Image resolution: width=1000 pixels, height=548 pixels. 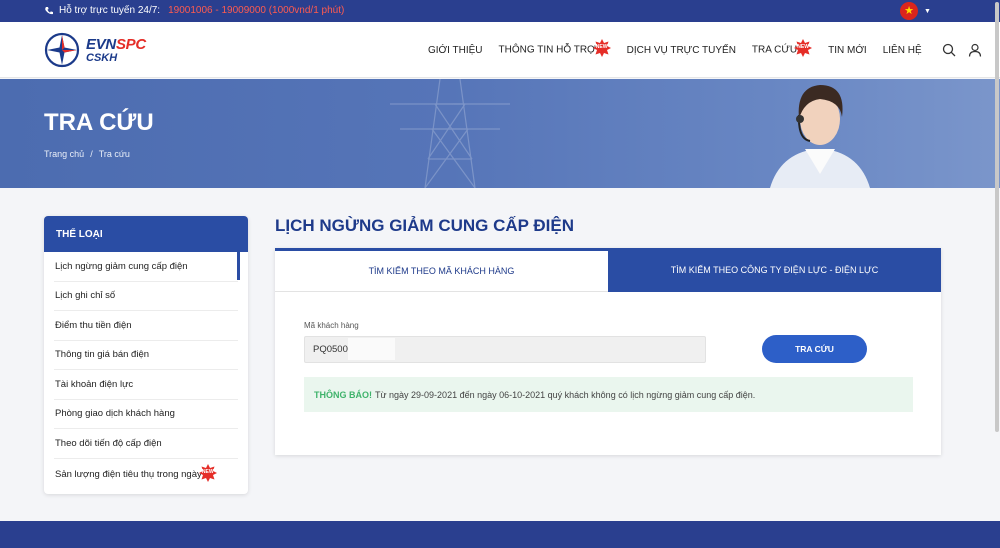 I want to click on scrollbar-thumb, so click(x=997, y=217).